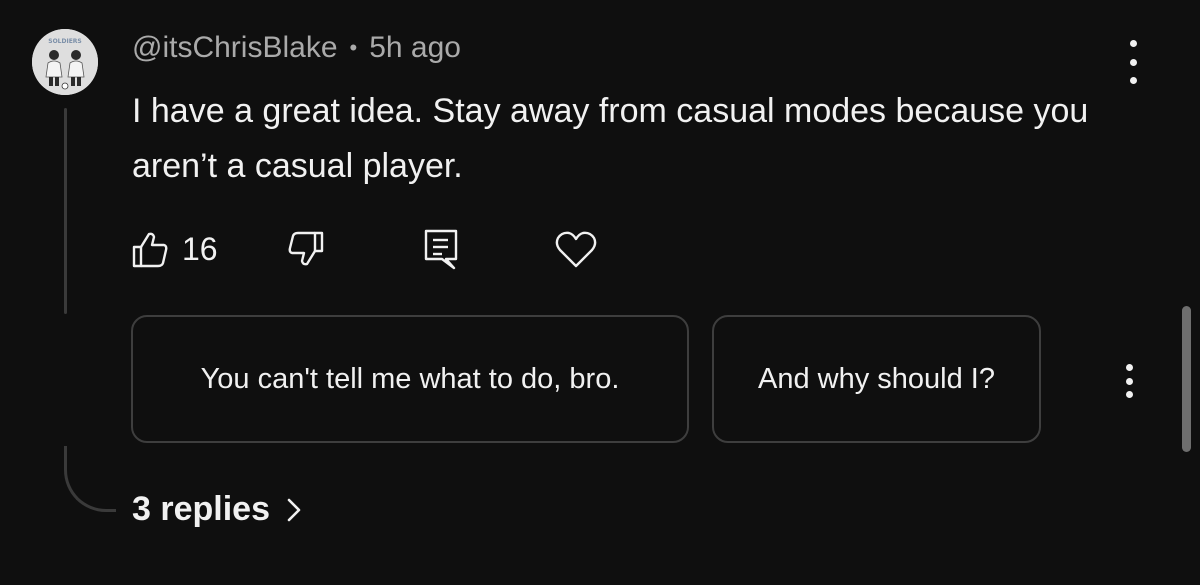 The image size is (1200, 585). I want to click on heart-icon, so click(576, 249).